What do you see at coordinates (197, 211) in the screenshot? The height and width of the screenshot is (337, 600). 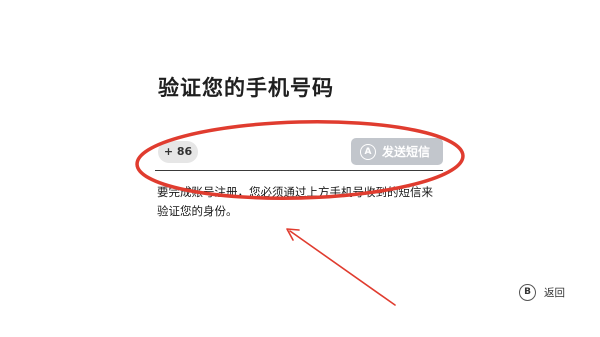 I see `description-line-2: 验证您的身份。` at bounding box center [197, 211].